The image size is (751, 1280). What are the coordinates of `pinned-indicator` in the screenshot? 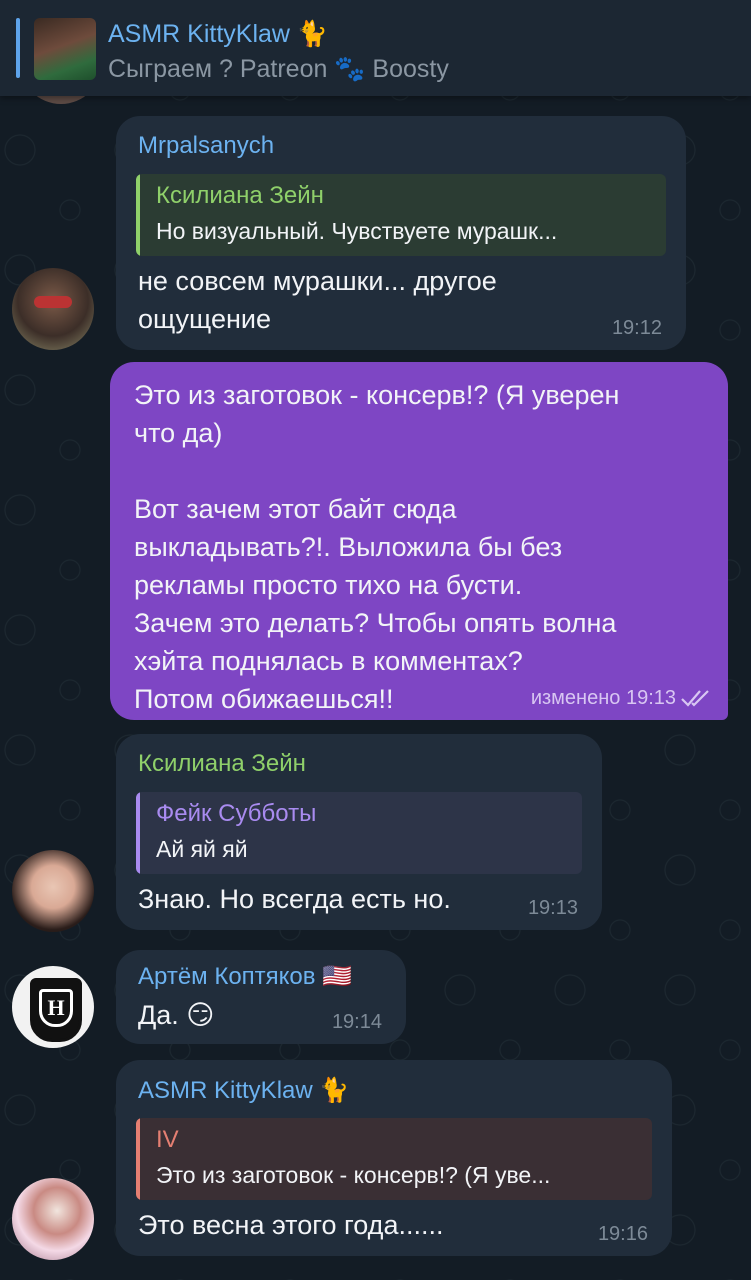 It's located at (18, 48).